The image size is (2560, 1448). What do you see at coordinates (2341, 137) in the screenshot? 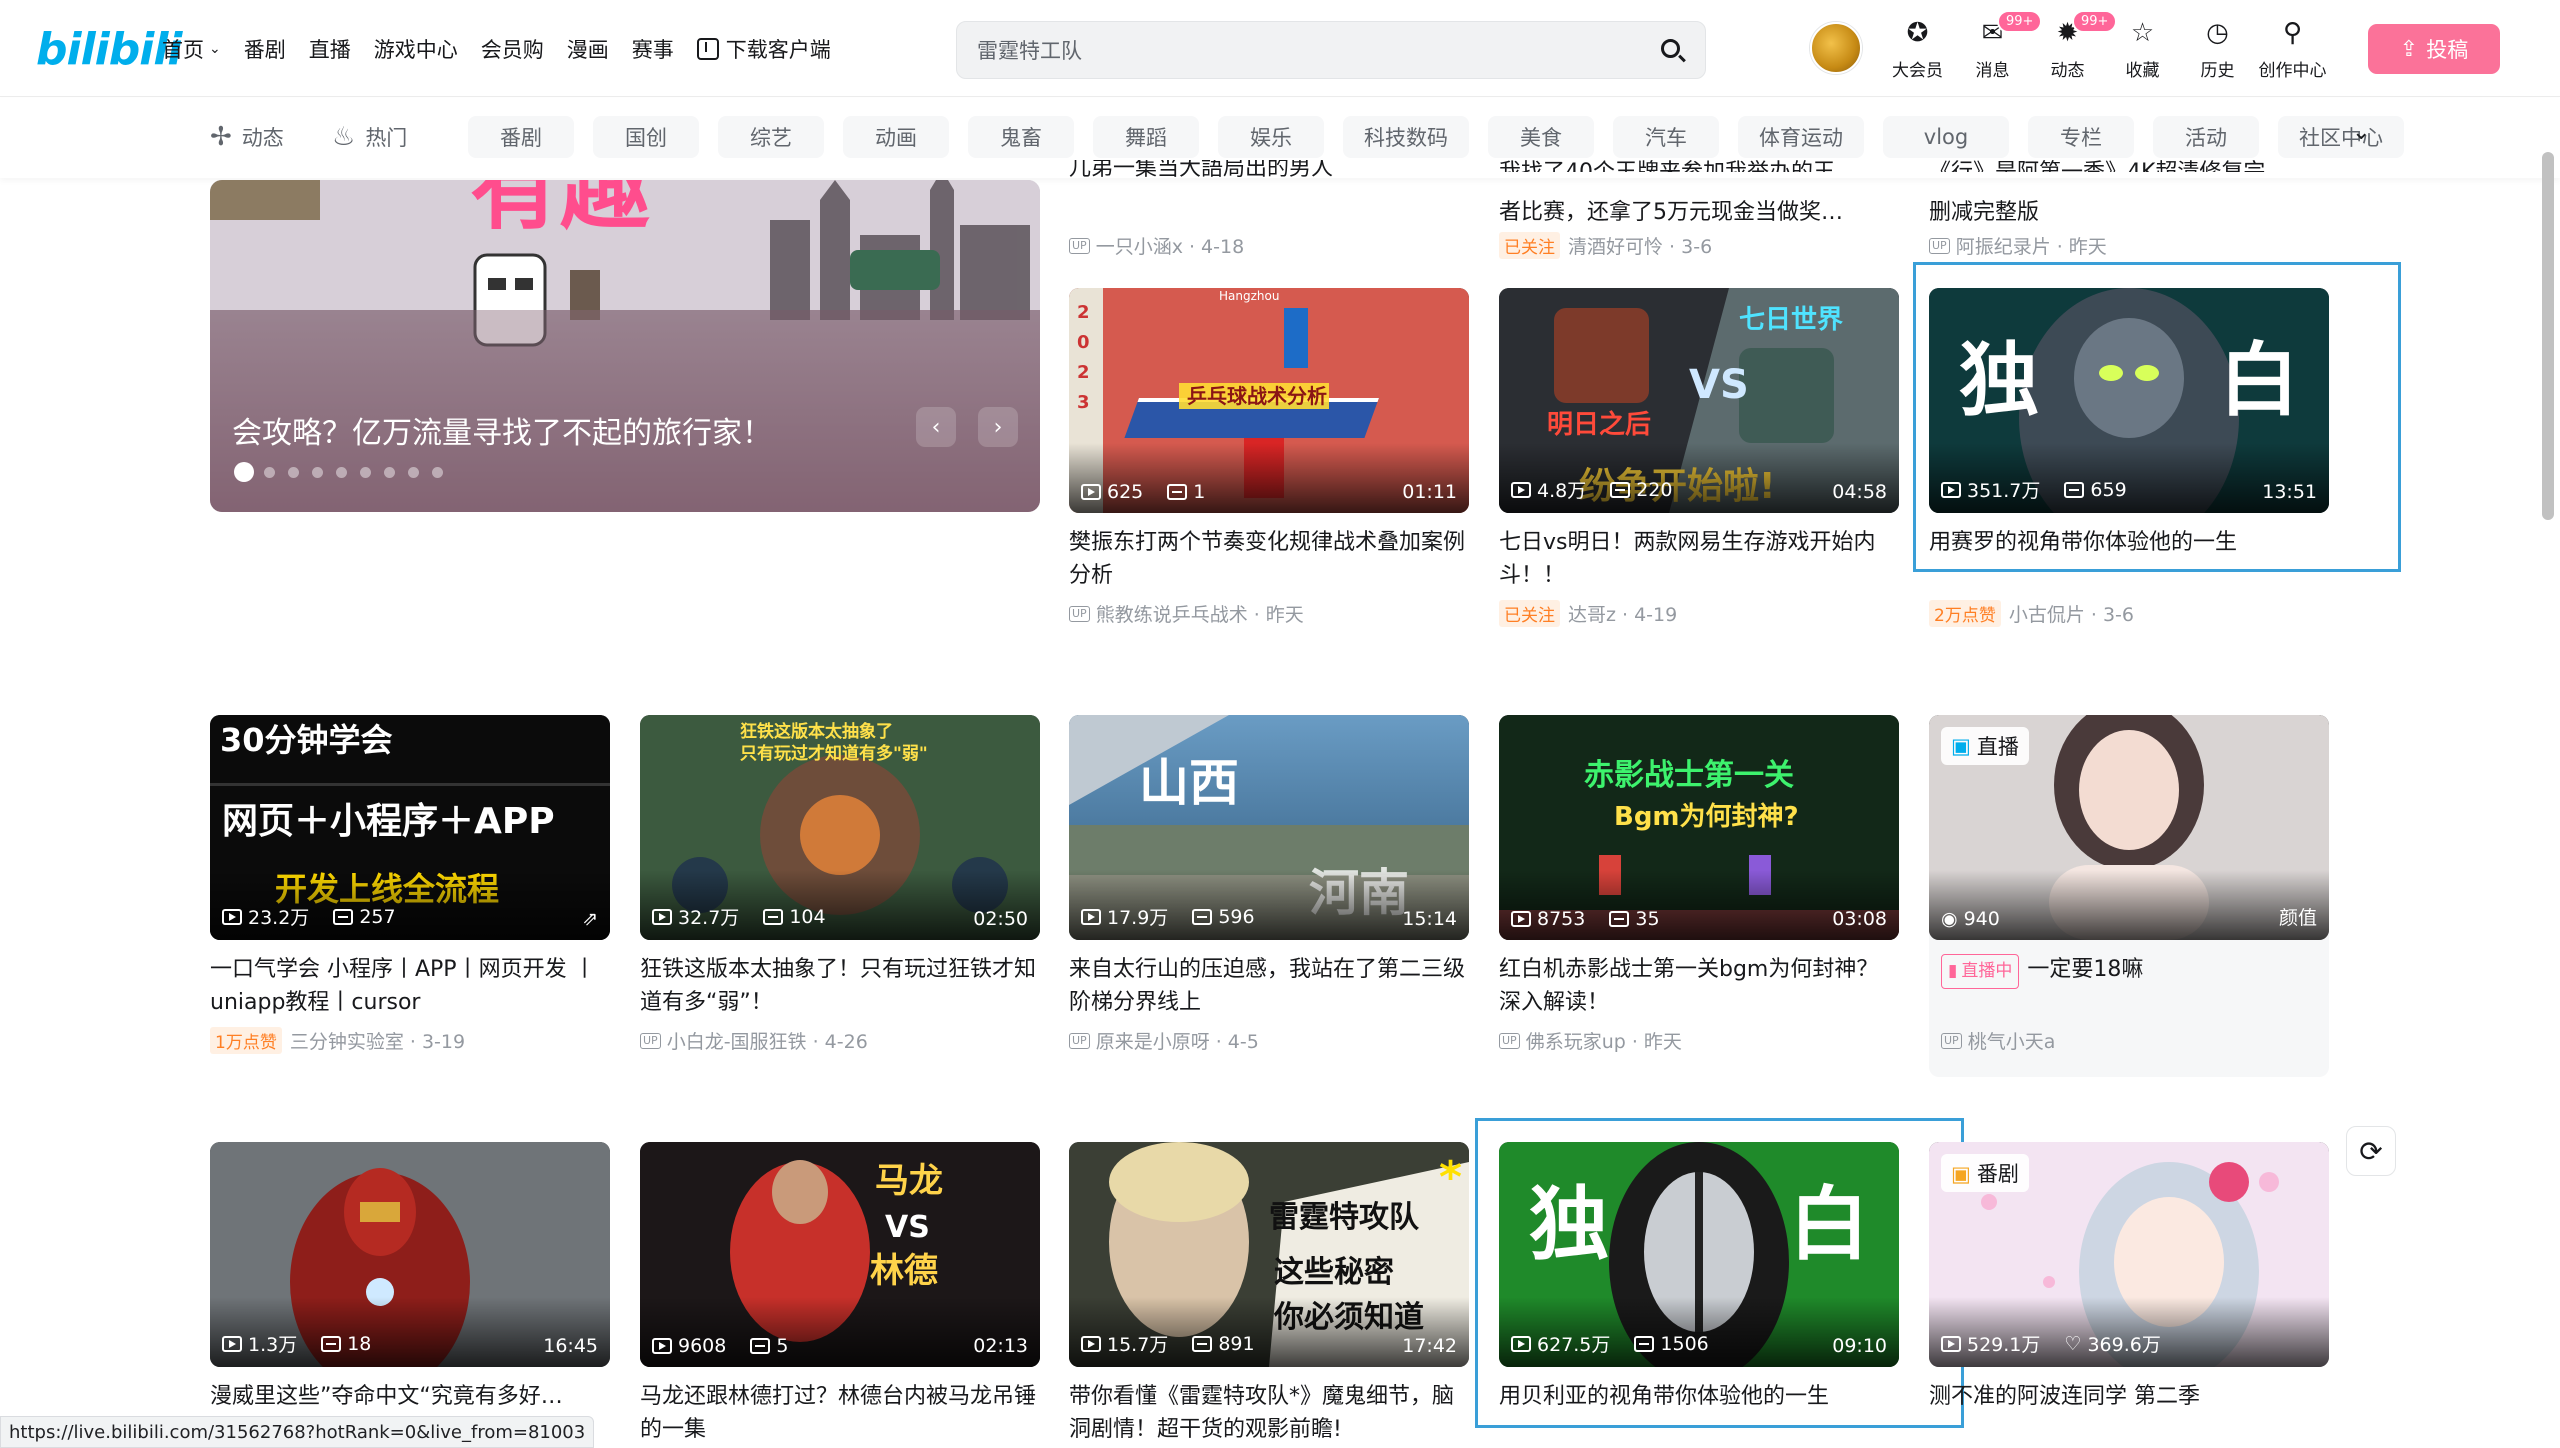
I see `category-chip: 社区中心` at bounding box center [2341, 137].